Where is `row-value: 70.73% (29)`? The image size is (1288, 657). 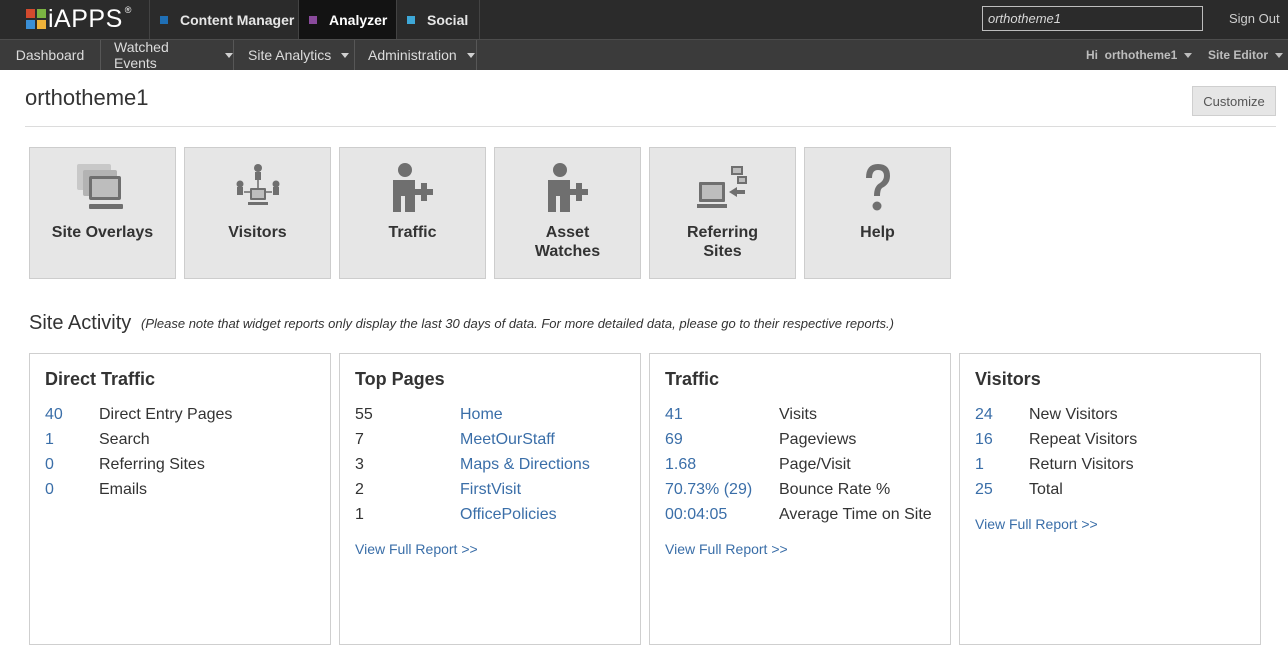 row-value: 70.73% (29) is located at coordinates (708, 490).